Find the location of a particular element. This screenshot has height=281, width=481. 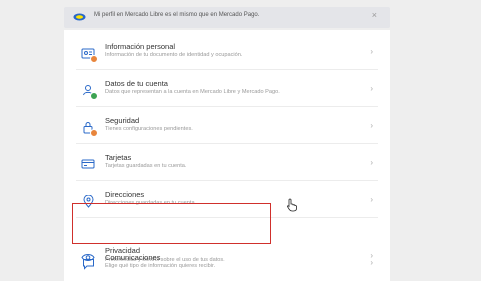

menu-item-title: Seguridad is located at coordinates (122, 120).